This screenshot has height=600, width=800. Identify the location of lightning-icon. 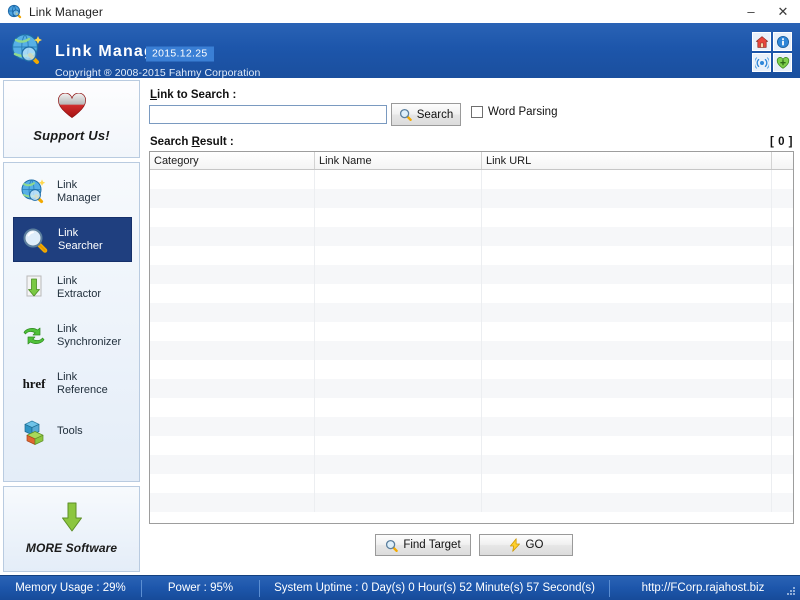
(515, 545).